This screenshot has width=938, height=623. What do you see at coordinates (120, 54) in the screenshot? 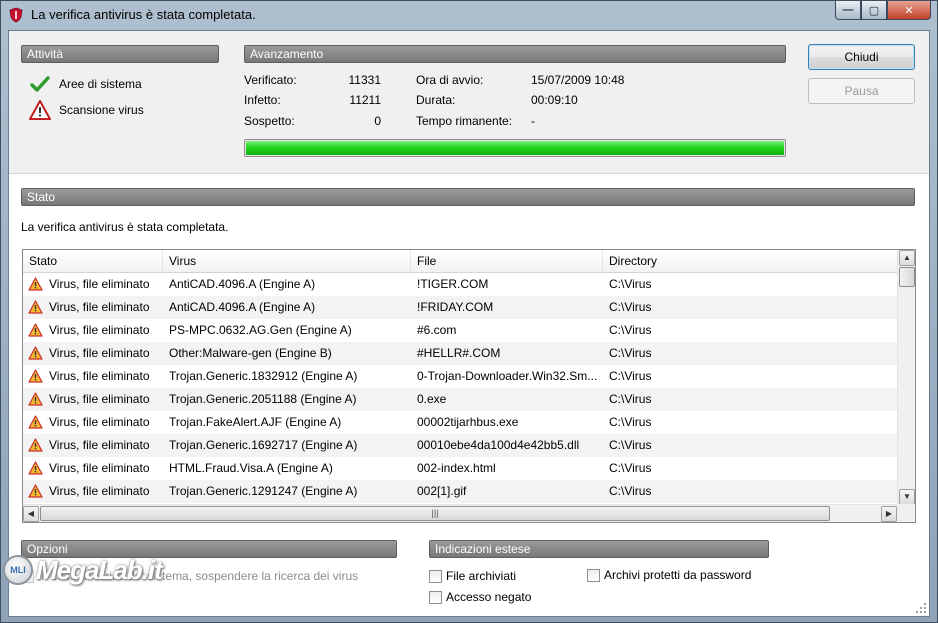
I see `activity-header: Attività` at bounding box center [120, 54].